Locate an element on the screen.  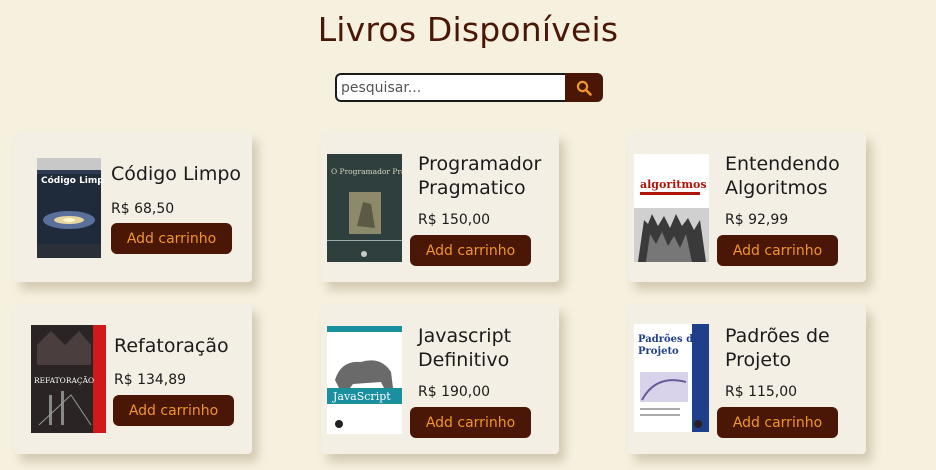
book-title: Refatoração is located at coordinates (171, 346).